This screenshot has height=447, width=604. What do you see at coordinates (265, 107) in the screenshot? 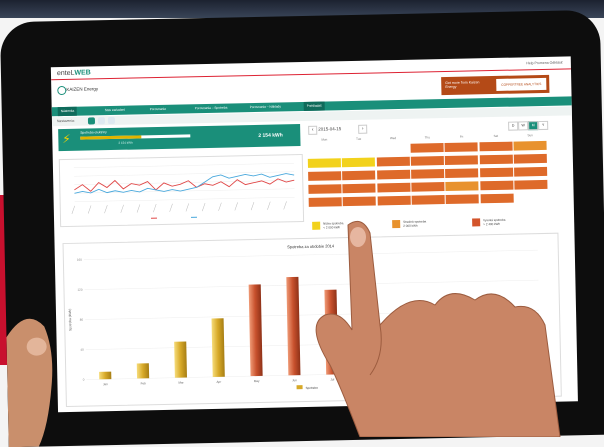
I see `tab-costs: Porovnania – Náklady` at bounding box center [265, 107].